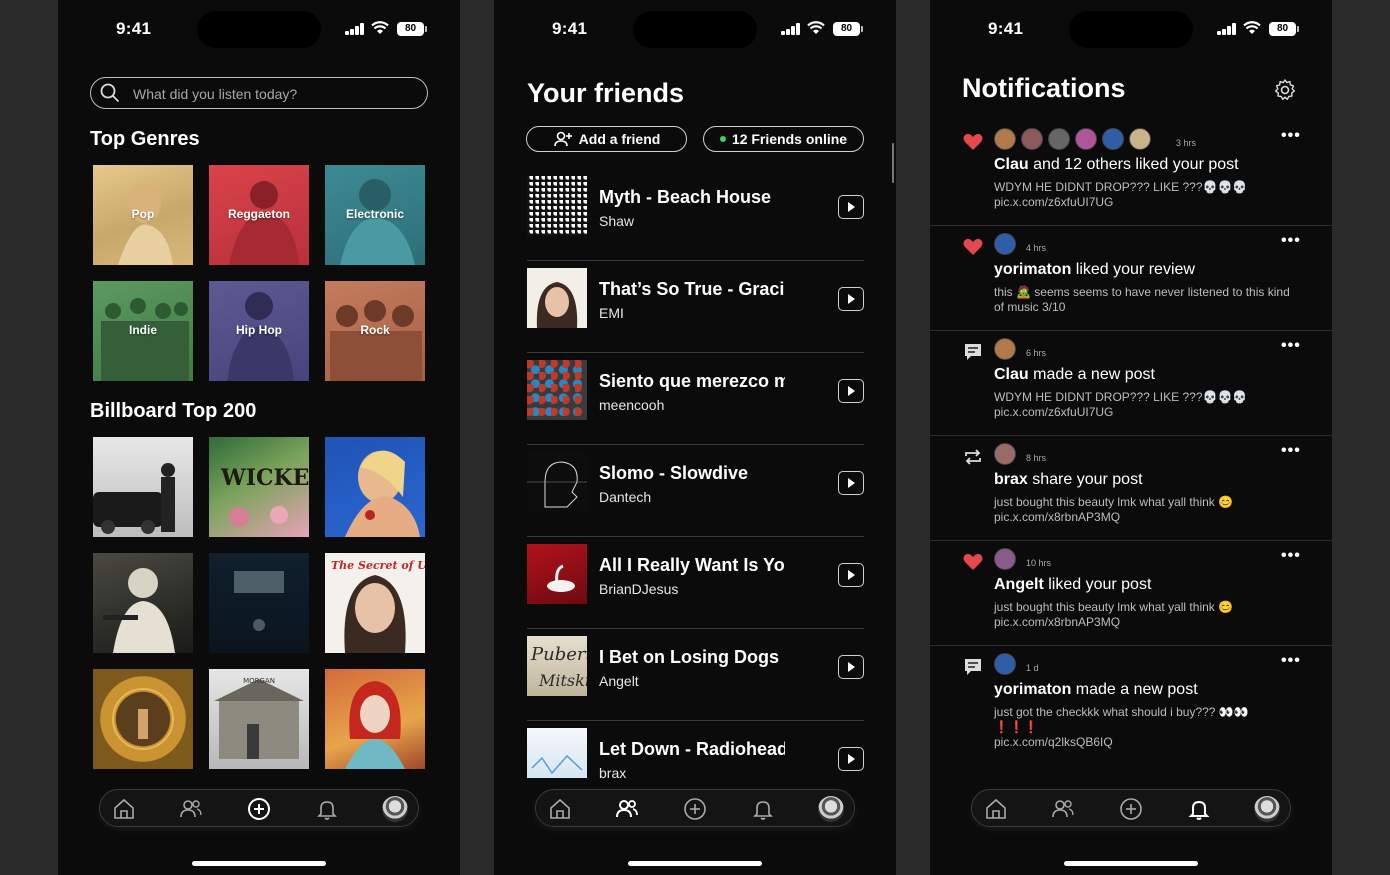 The image size is (1390, 875). Describe the element at coordinates (375, 603) in the screenshot. I see `album-cover: The Secret of Us` at that location.